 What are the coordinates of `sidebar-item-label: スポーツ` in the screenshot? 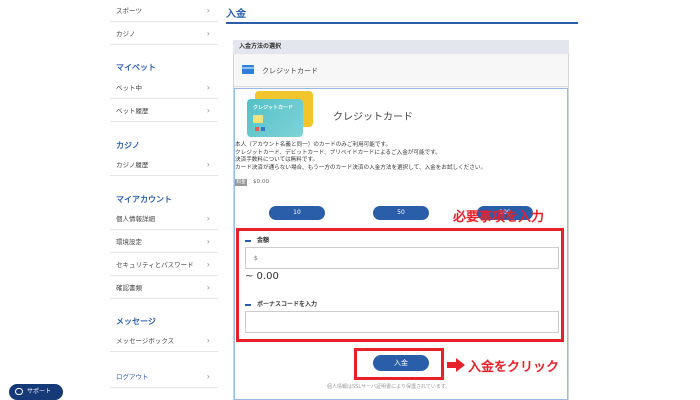 It's located at (129, 11).